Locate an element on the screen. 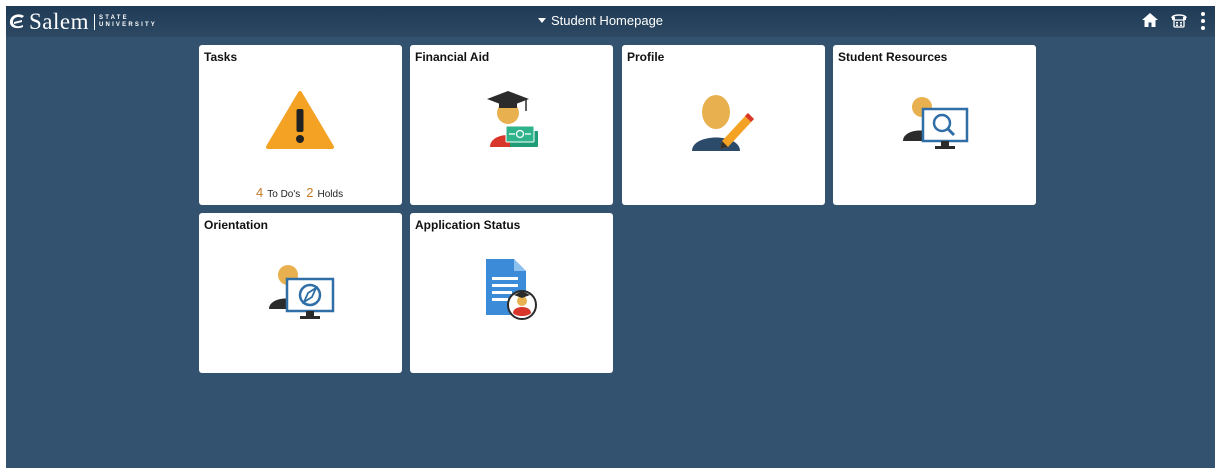 The height and width of the screenshot is (468, 1215). tile-application-status: Application Status is located at coordinates (511, 293).